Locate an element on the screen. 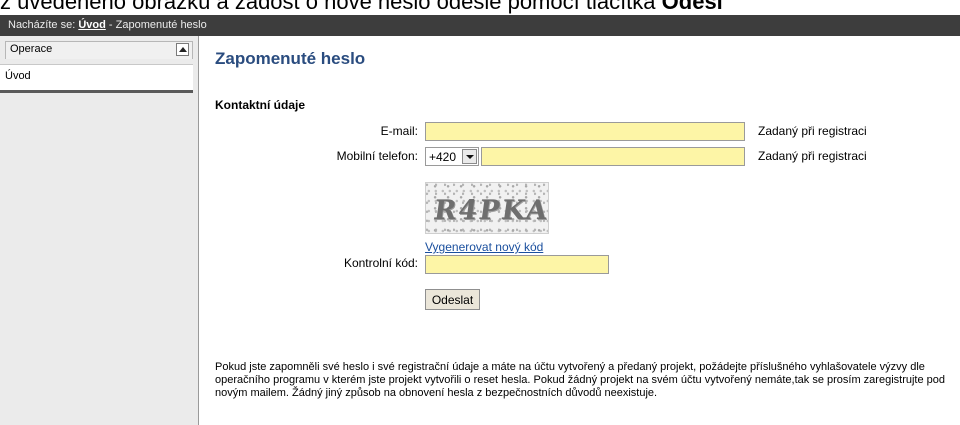  breadcrumb-current: Zapomenuté heslo is located at coordinates (161, 25).